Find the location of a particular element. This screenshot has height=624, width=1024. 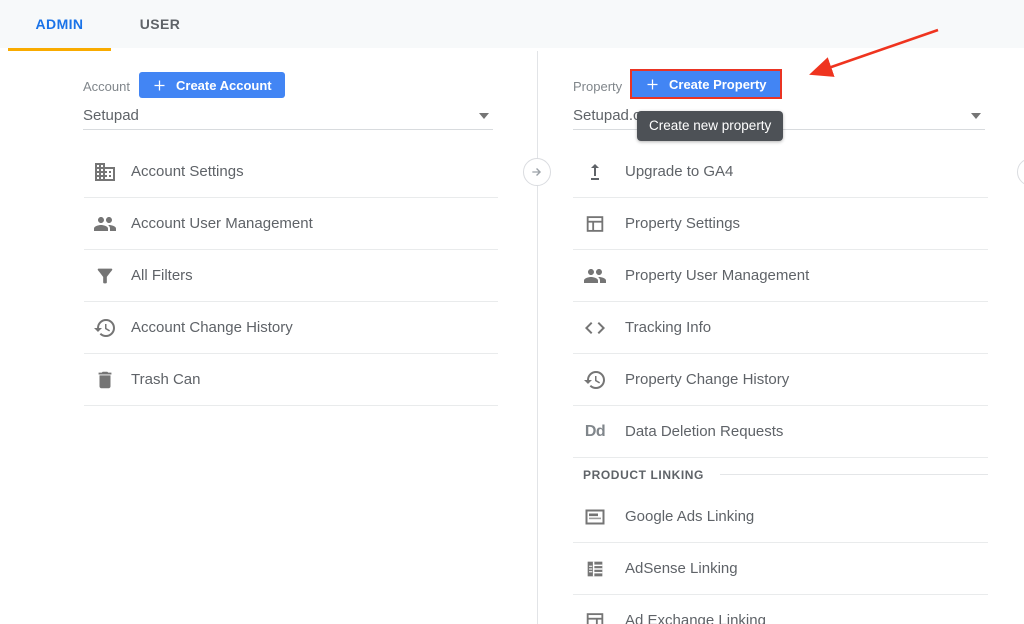

menu-item-label: Trash Can is located at coordinates (166, 379).